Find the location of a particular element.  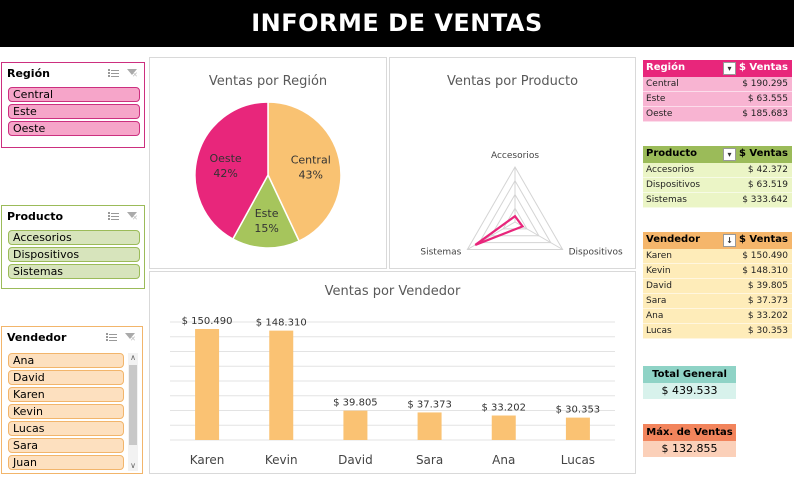

table-row: Central $ 190.295 is located at coordinates (717, 84).